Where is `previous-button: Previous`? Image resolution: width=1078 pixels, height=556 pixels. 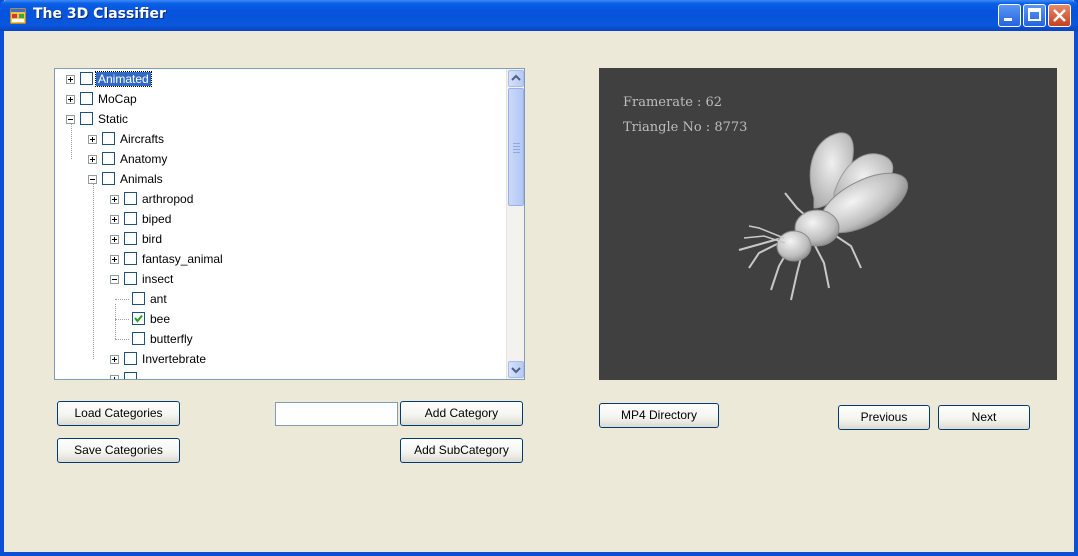 previous-button: Previous is located at coordinates (884, 417).